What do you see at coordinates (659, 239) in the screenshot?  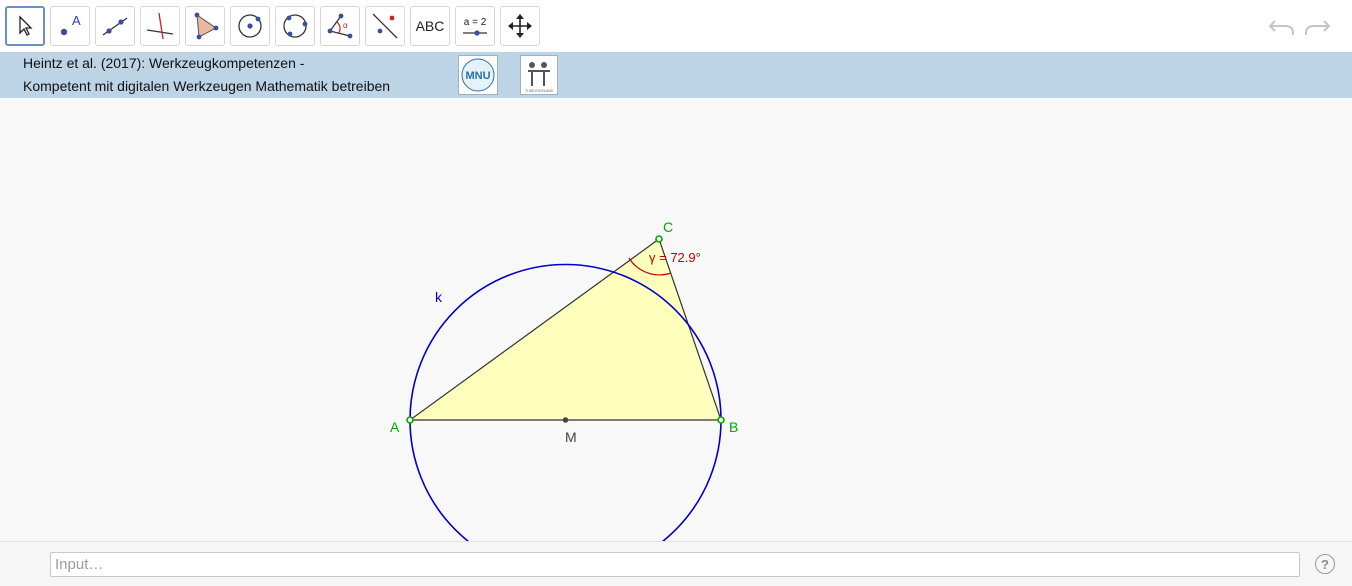 I see `point-c` at bounding box center [659, 239].